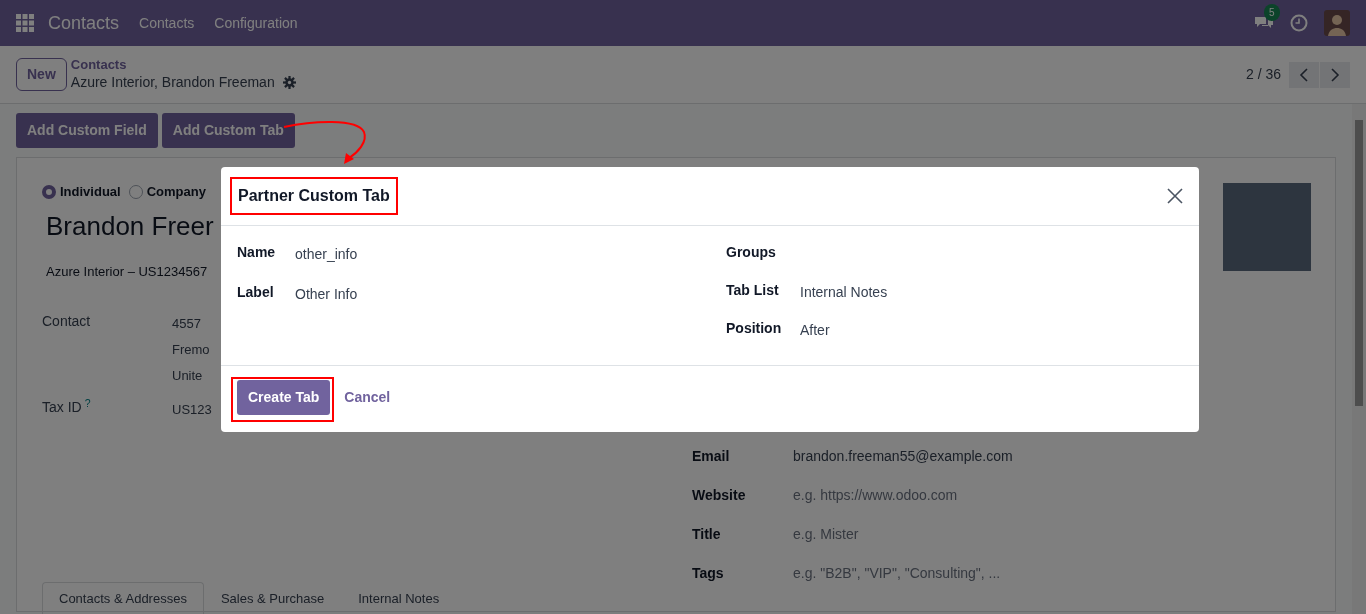 The image size is (1366, 614). I want to click on message-count-badge: 5, so click(1272, 12).